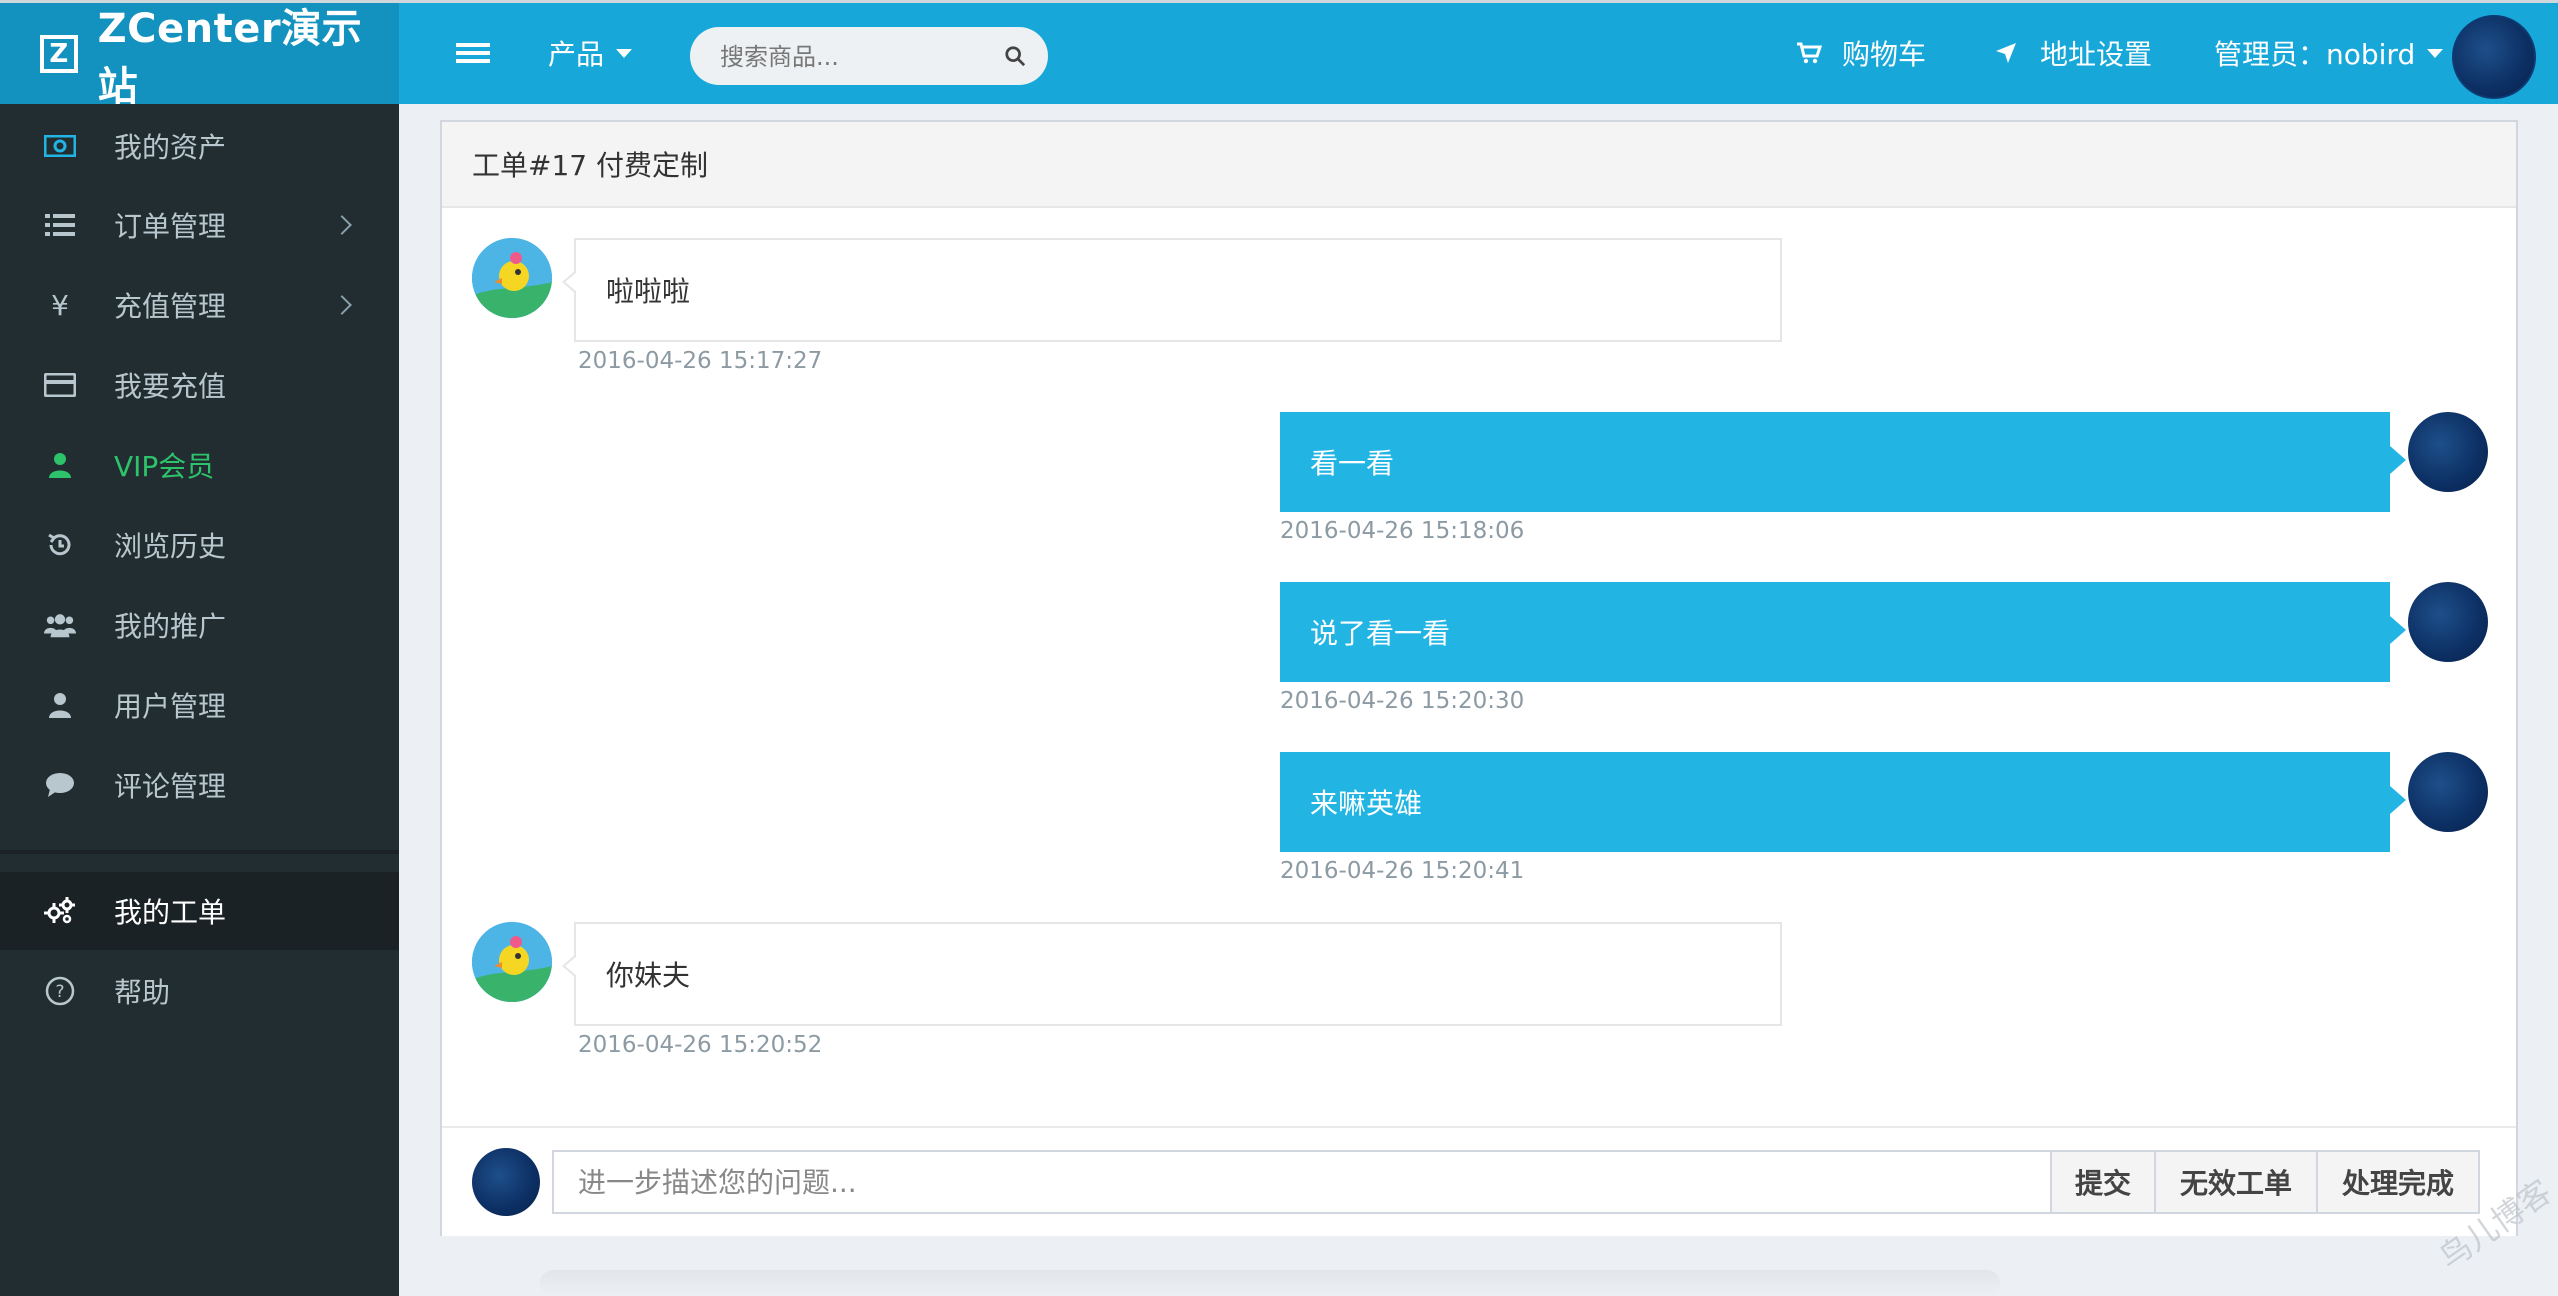 The width and height of the screenshot is (2558, 1296). Describe the element at coordinates (1015, 56) in the screenshot. I see `search-icon` at that location.